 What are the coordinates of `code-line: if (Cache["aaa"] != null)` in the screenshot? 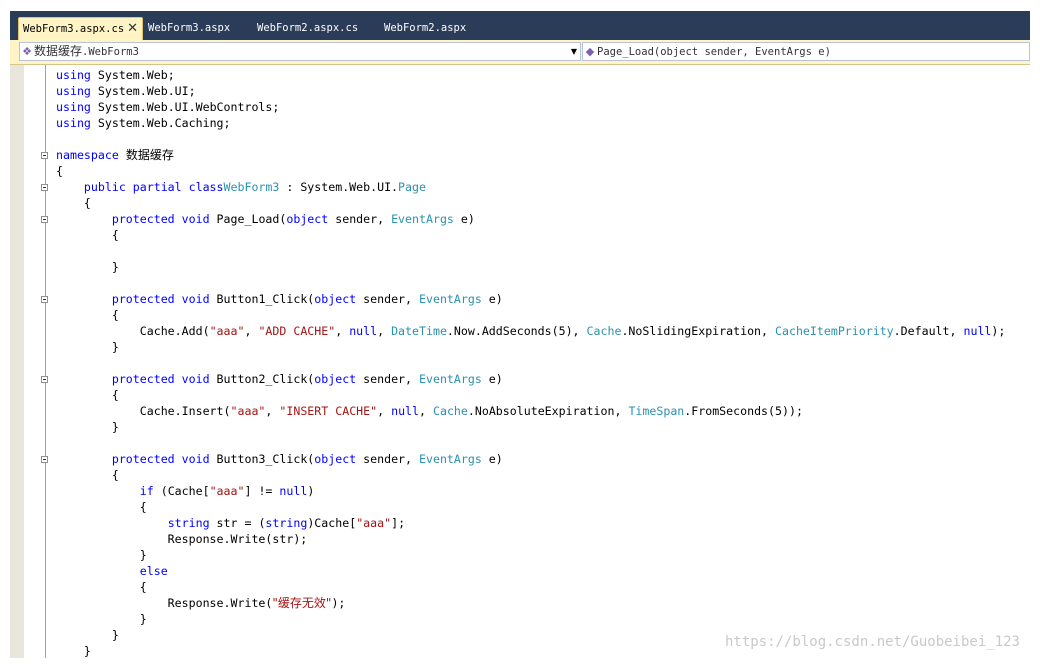 It's located at (185, 491).